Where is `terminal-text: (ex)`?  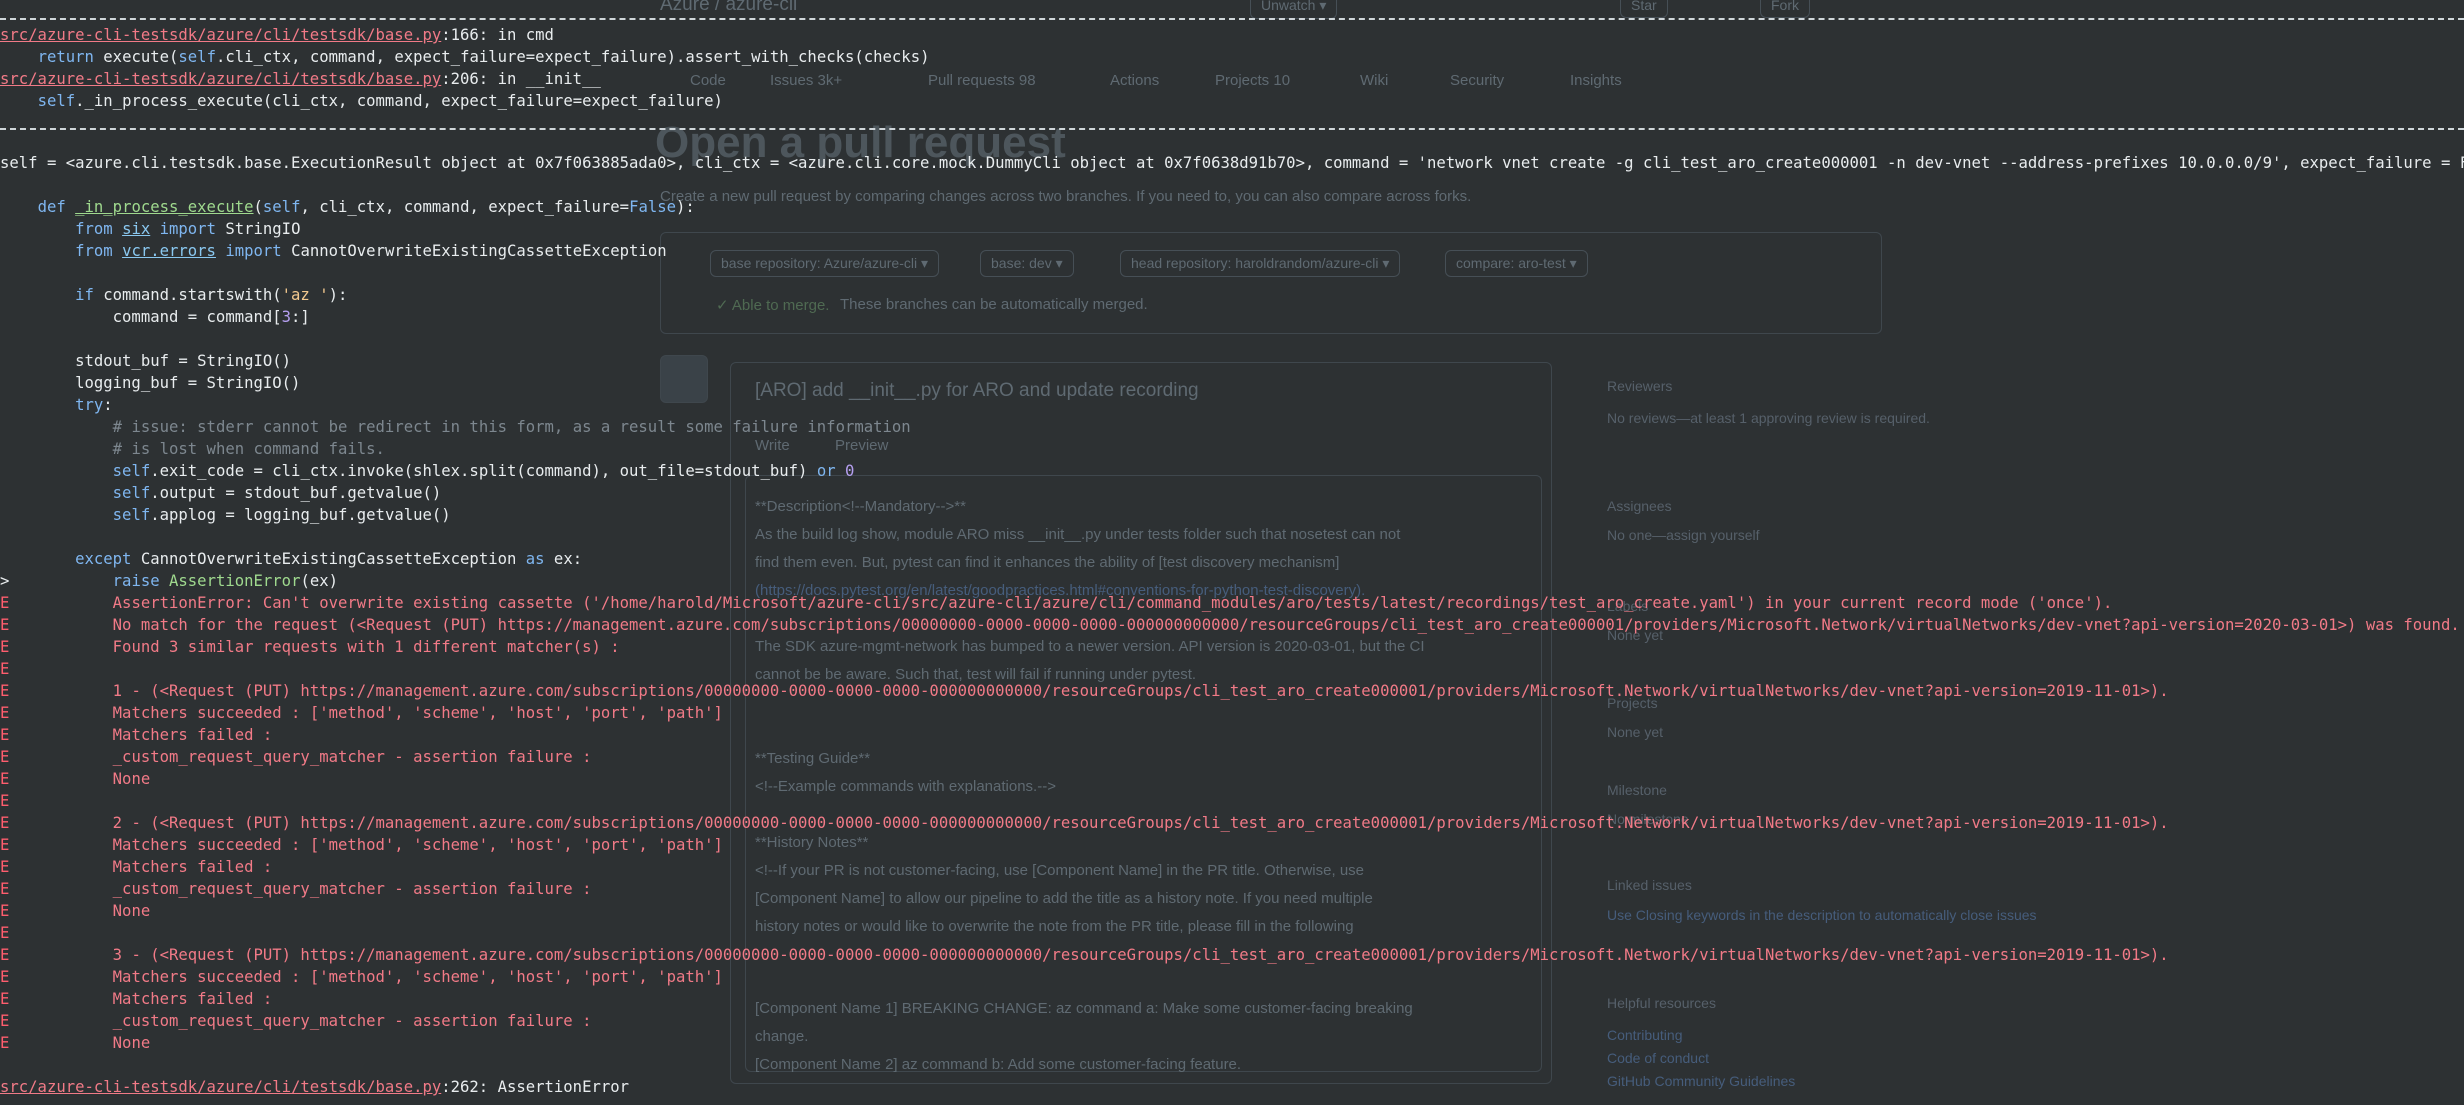 terminal-text: (ex) is located at coordinates (319, 581).